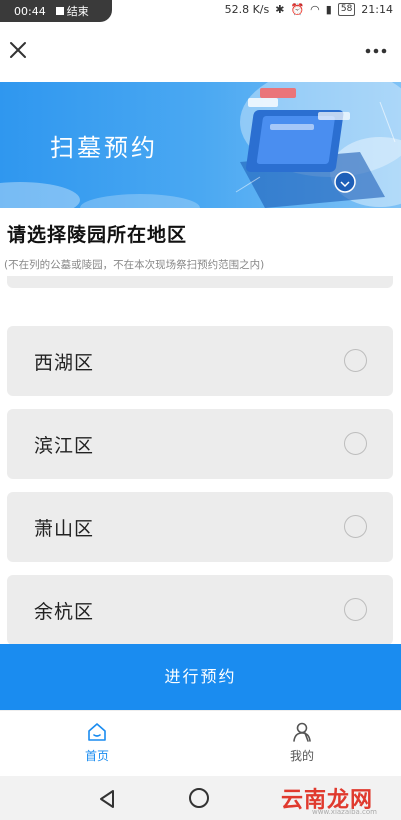 The height and width of the screenshot is (820, 401). I want to click on list-item: 西湖区, so click(200, 361).